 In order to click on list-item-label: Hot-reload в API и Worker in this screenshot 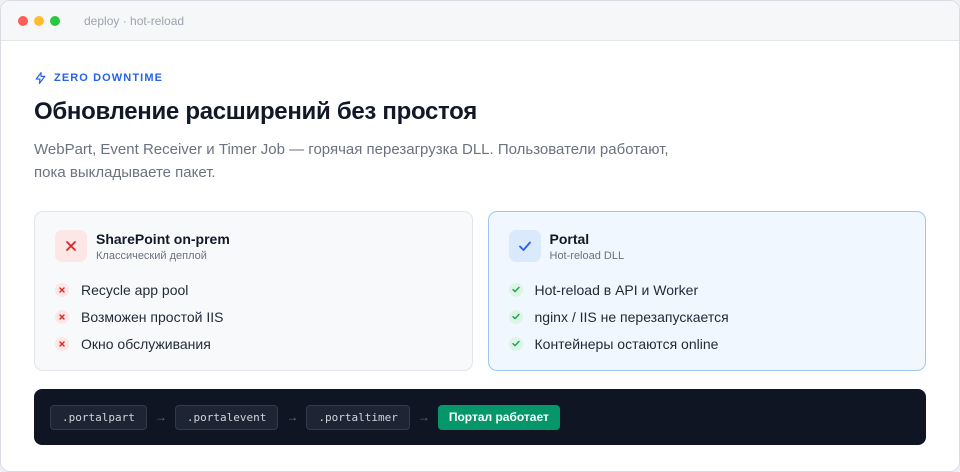, I will do `click(616, 289)`.